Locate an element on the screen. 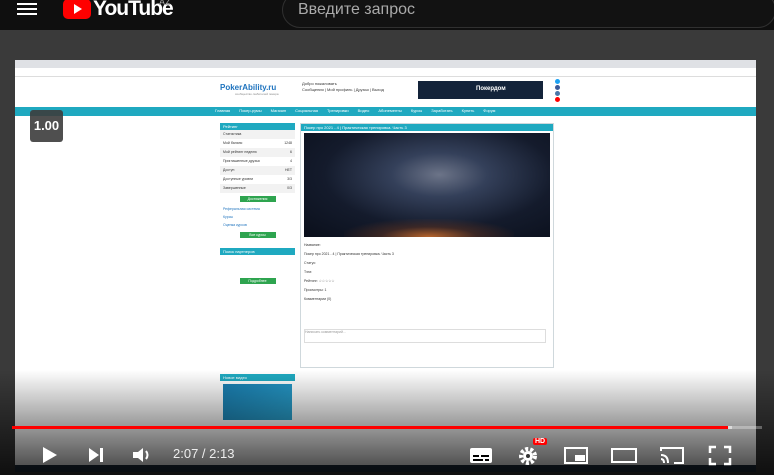  embedded-video is located at coordinates (427, 185).